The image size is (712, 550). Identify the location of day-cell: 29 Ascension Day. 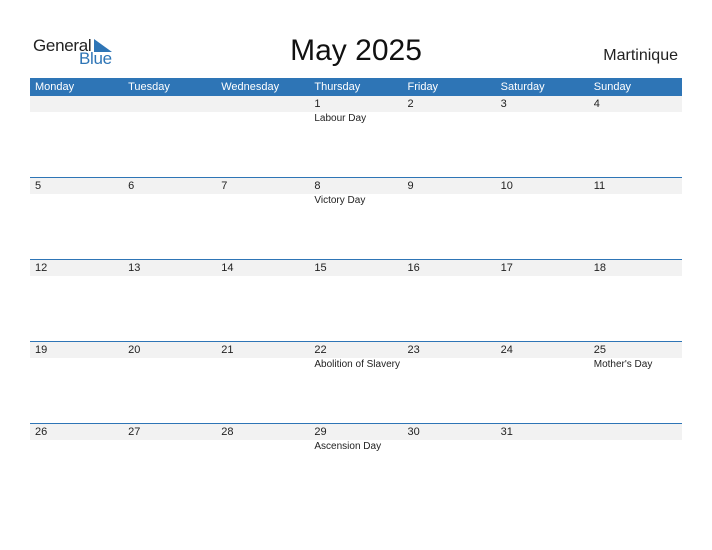
(355, 439).